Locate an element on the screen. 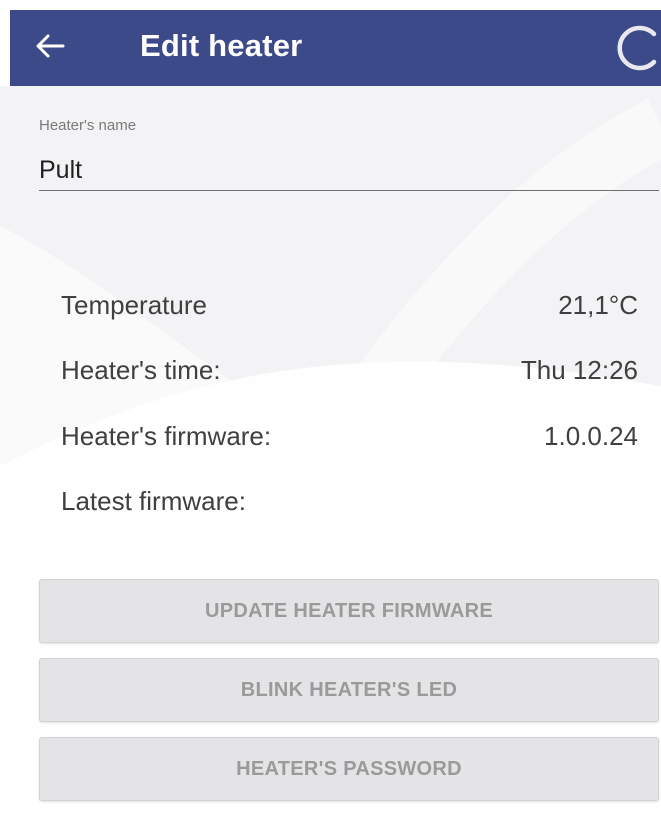 The image size is (661, 819). arrow-left-icon is located at coordinates (50, 46).